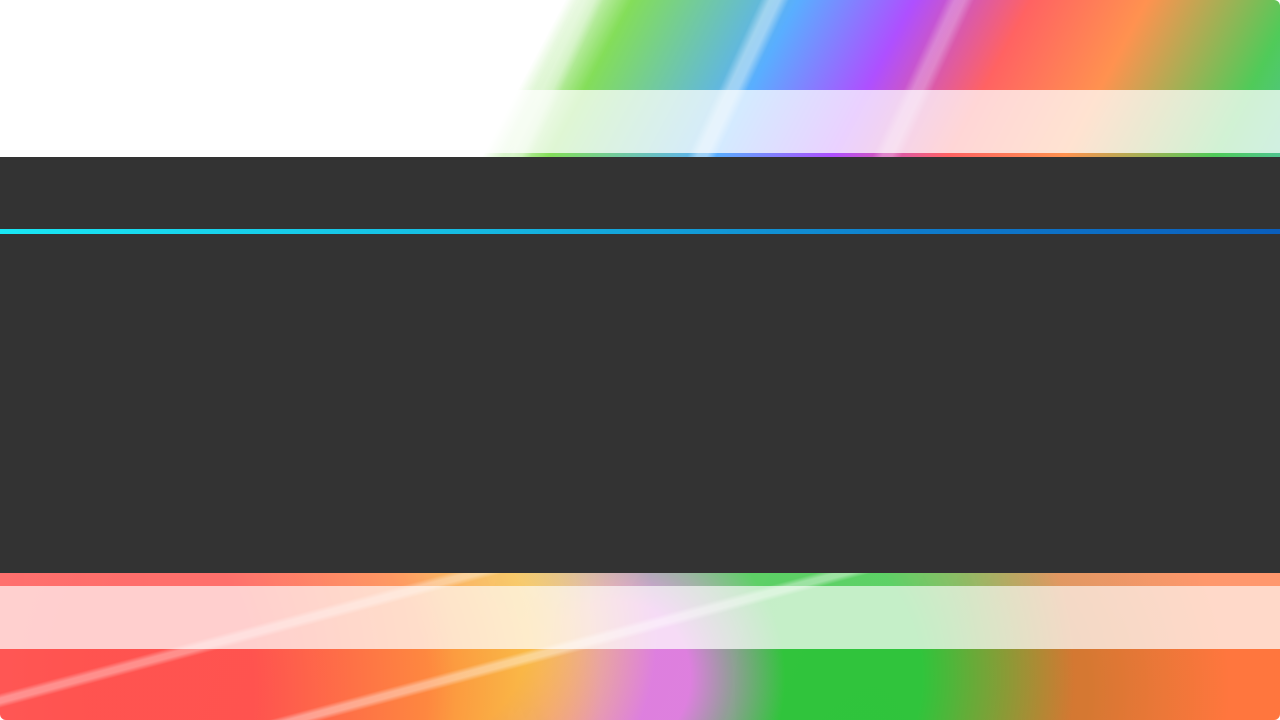  I want to click on accent-divider, so click(640, 231).